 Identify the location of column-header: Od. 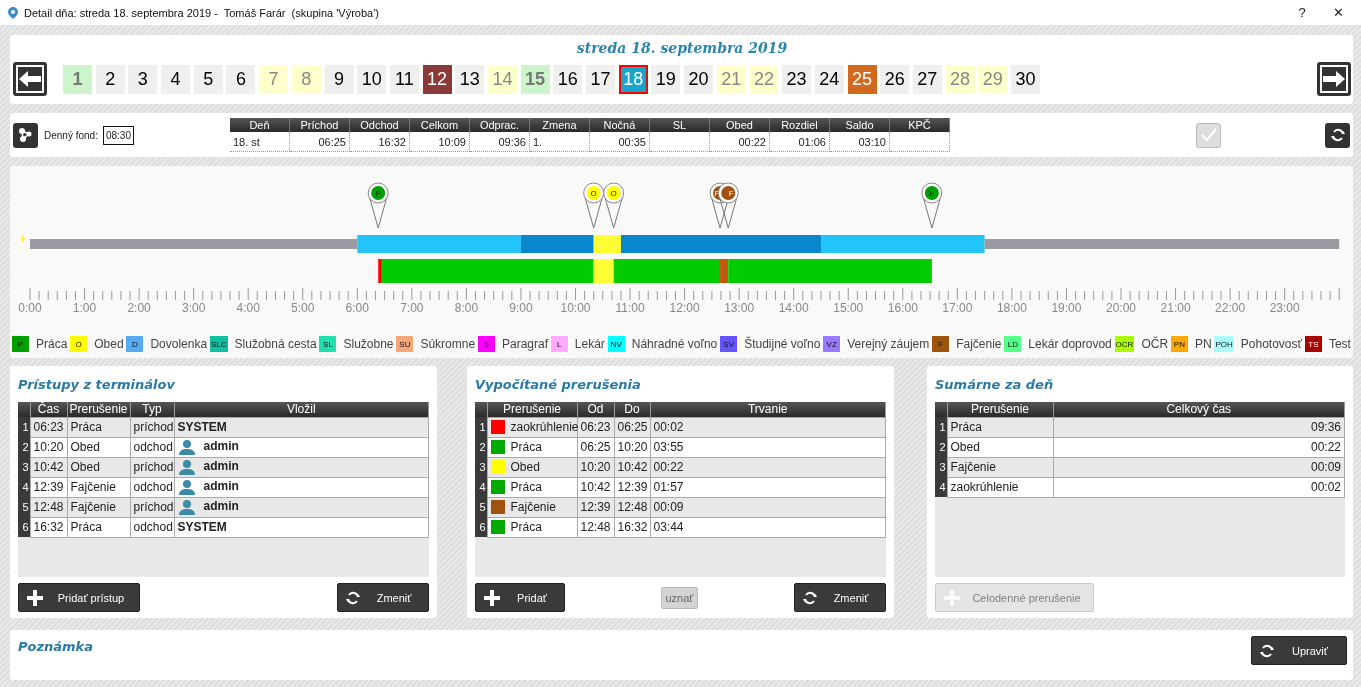
(595, 409).